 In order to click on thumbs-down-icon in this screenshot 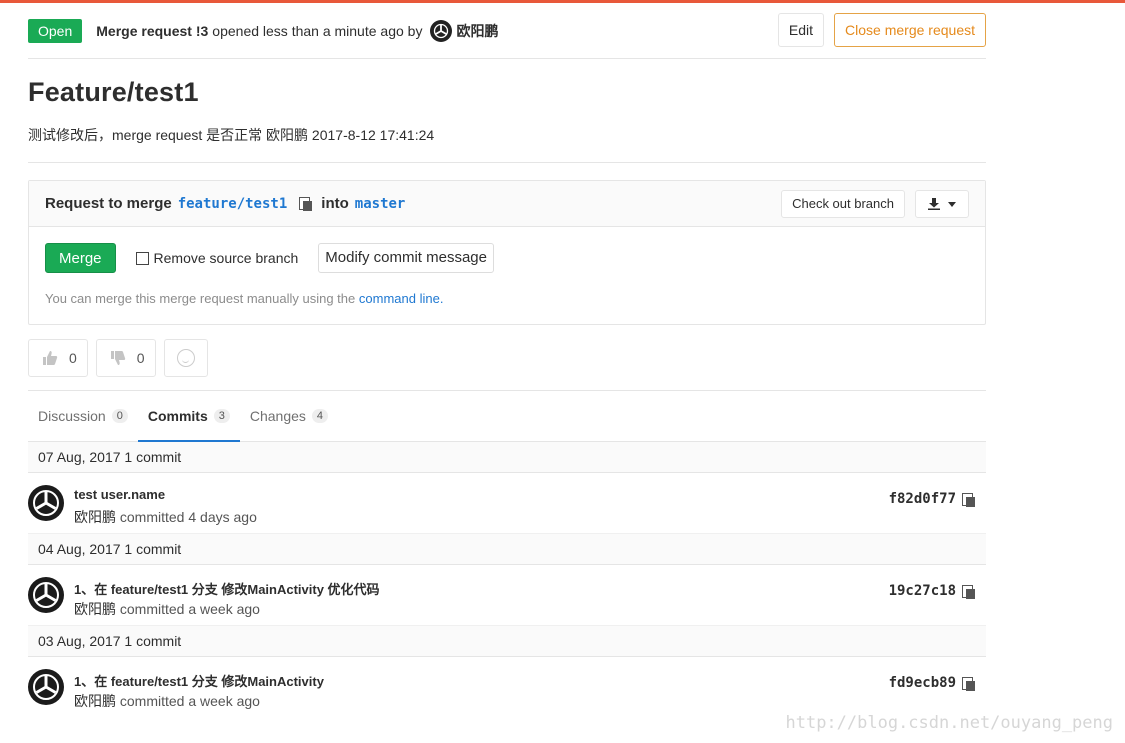, I will do `click(117, 358)`.